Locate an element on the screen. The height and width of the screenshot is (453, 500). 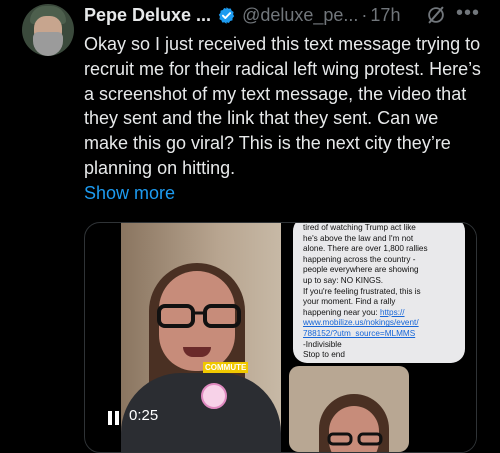
avatar-beard is located at coordinates (48, 44).